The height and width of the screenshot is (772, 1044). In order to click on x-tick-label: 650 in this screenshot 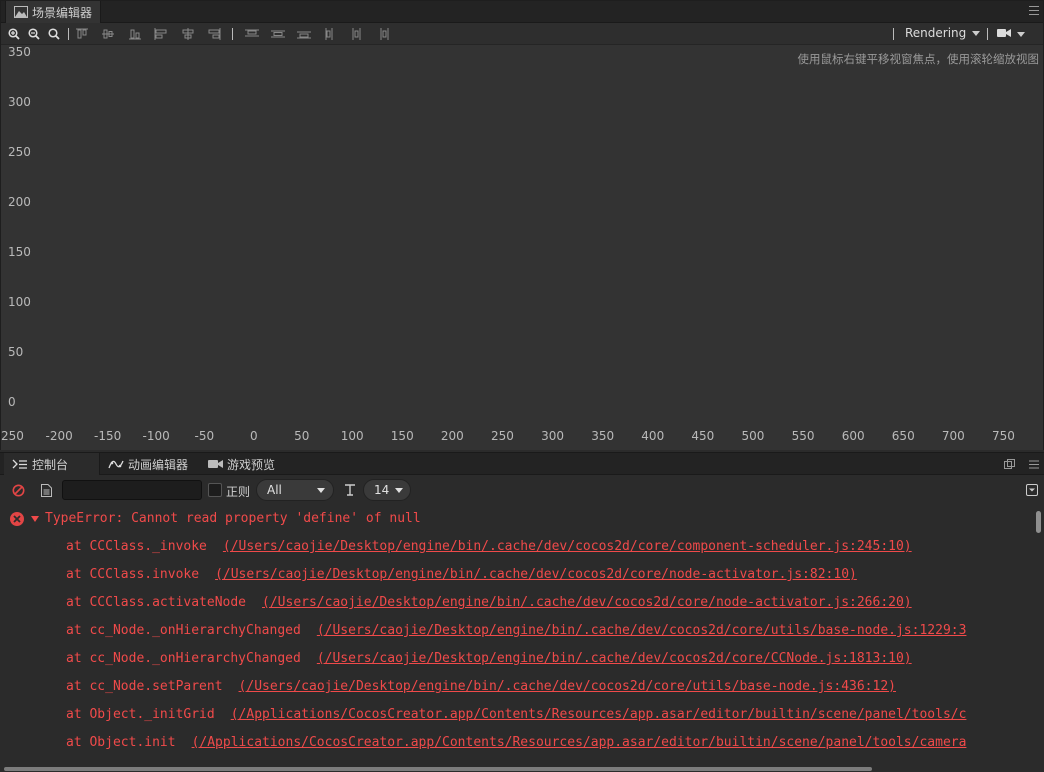, I will do `click(903, 436)`.